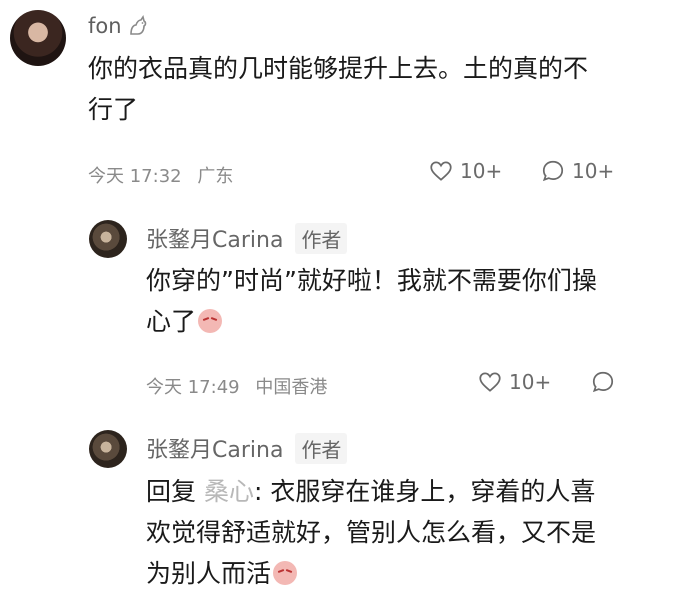  Describe the element at coordinates (371, 573) in the screenshot. I see `reply-text-line: 为别人而活` at that location.